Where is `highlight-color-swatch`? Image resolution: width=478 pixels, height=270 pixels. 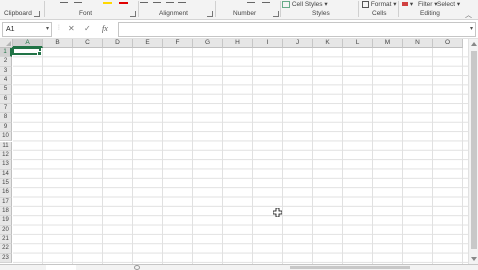 highlight-color-swatch is located at coordinates (107, 3).